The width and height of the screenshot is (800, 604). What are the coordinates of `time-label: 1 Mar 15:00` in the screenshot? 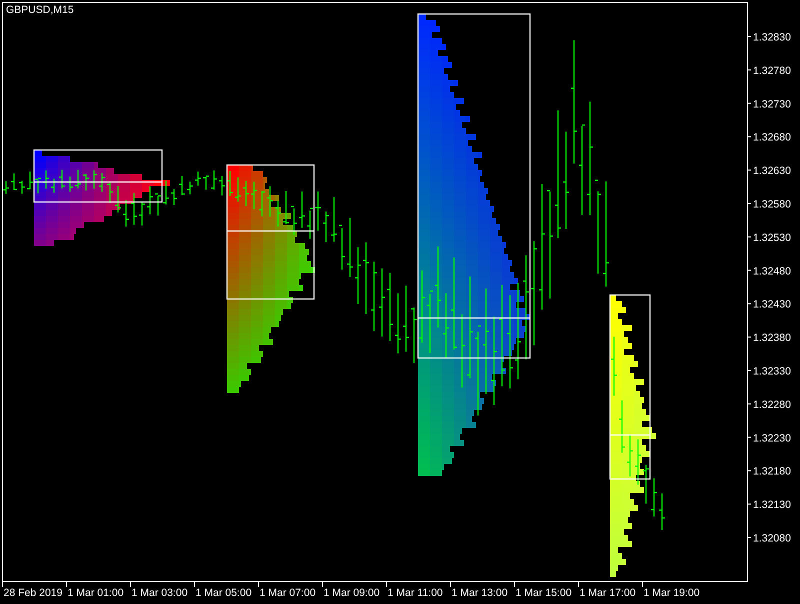 It's located at (544, 593).